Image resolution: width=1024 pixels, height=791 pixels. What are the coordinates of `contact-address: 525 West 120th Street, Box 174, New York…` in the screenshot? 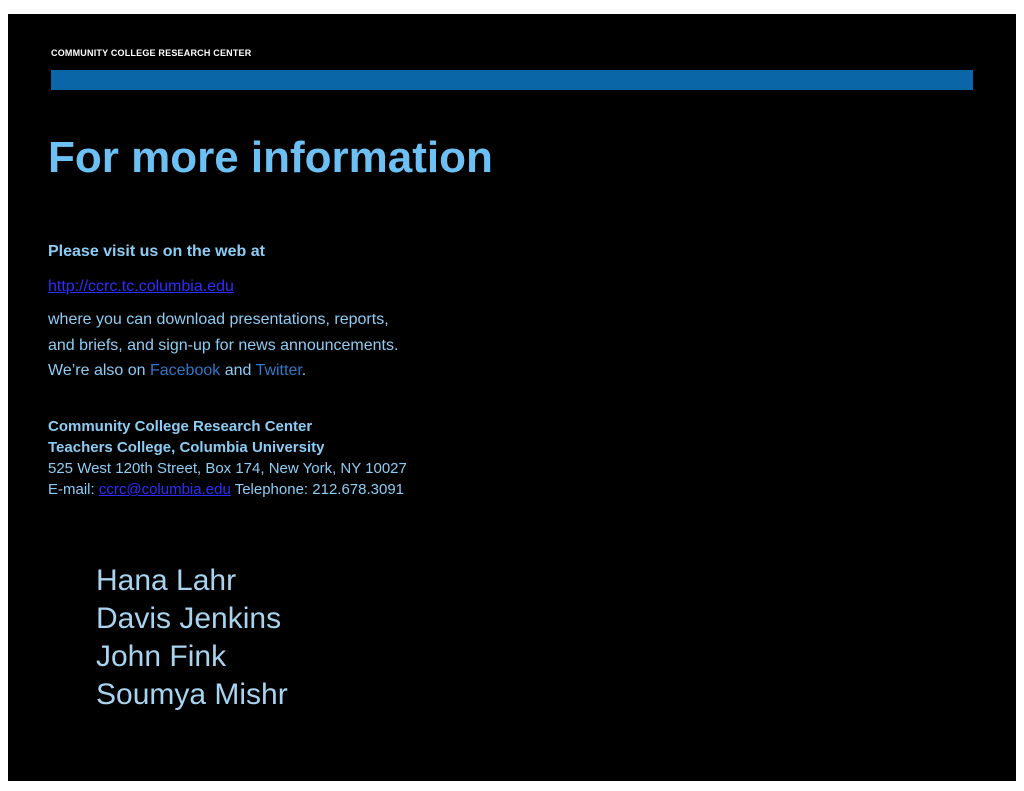 It's located at (227, 468).